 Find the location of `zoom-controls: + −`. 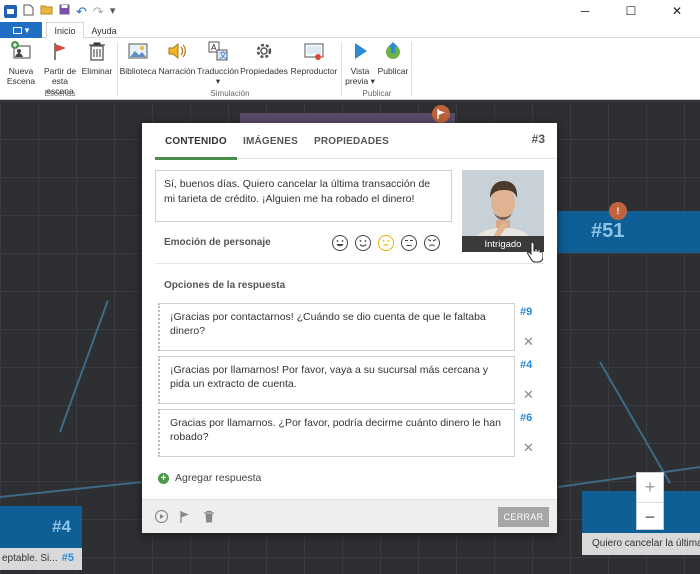

zoom-controls: + − is located at coordinates (650, 501).